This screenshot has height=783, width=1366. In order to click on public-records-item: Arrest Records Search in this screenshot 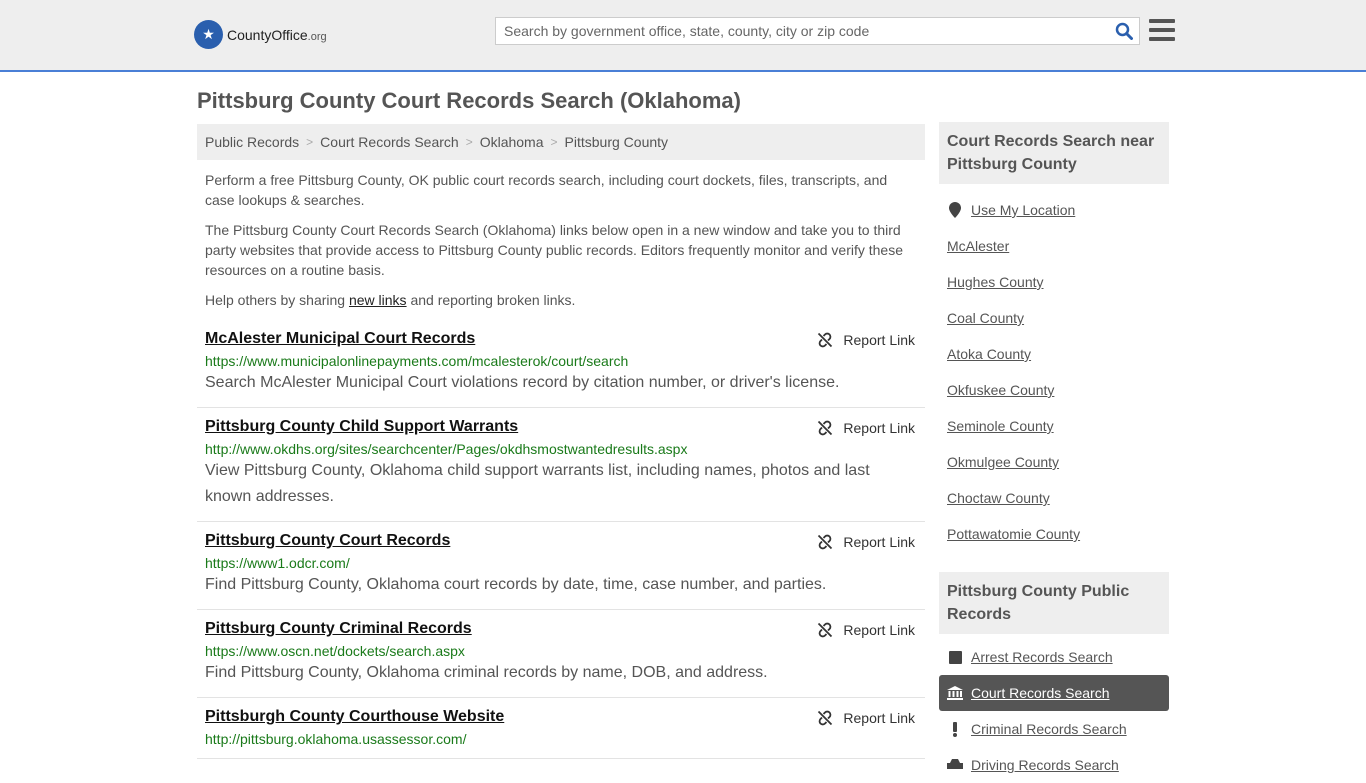, I will do `click(1054, 657)`.